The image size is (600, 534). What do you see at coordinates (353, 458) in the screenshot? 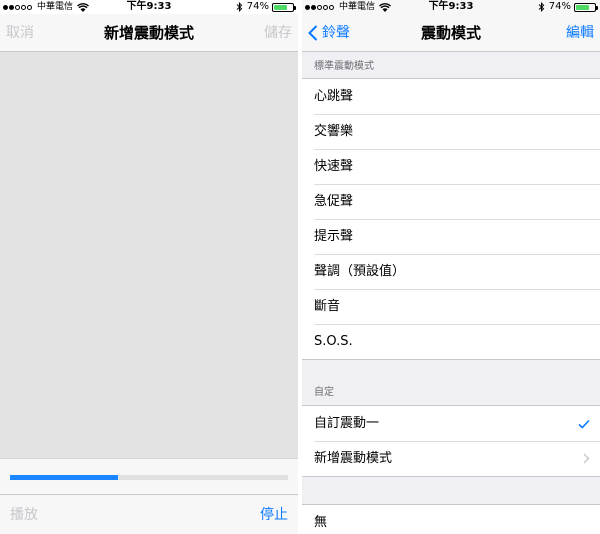
I see `list-item-label: 新增震動模式` at bounding box center [353, 458].